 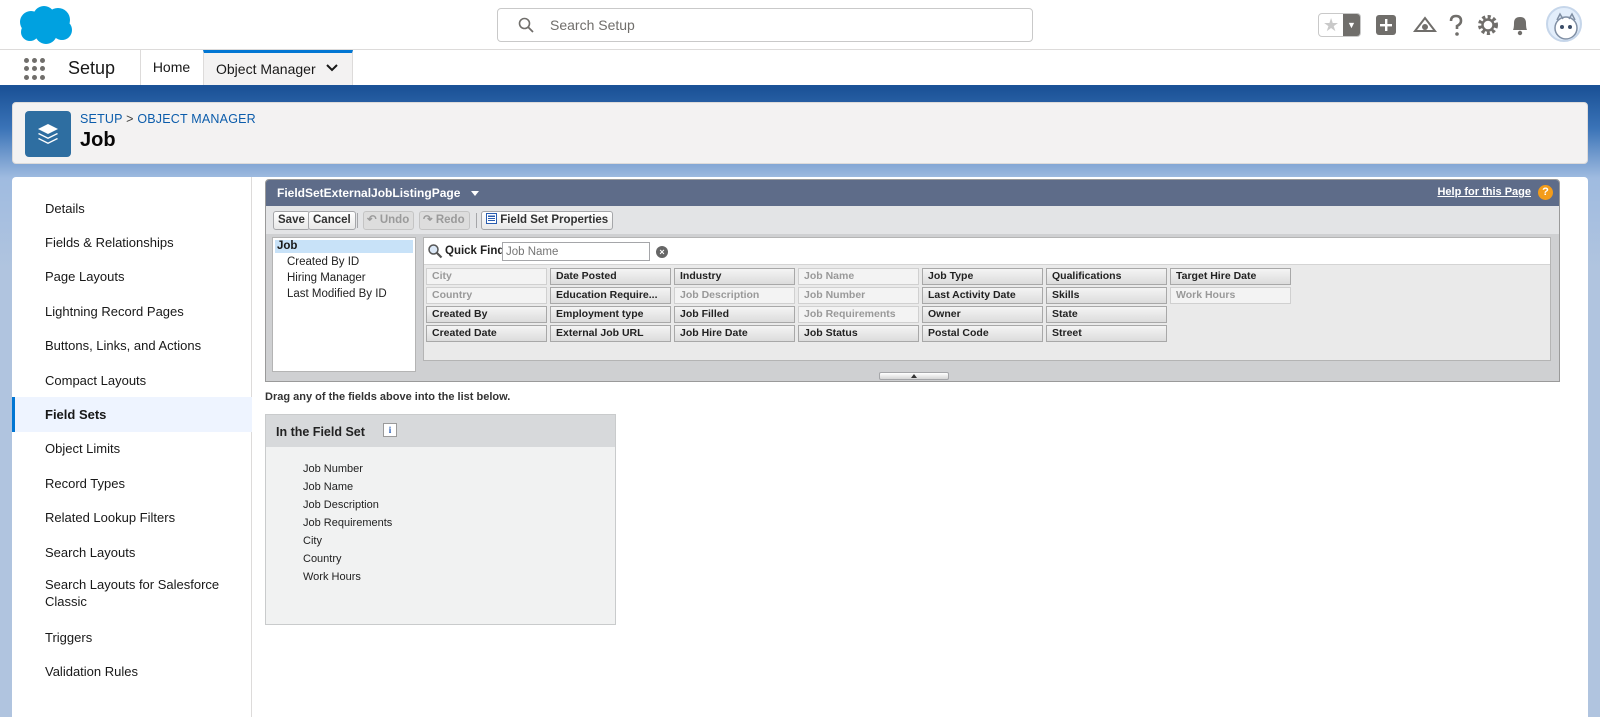 I want to click on chevron-down-icon, so click(x=332, y=68).